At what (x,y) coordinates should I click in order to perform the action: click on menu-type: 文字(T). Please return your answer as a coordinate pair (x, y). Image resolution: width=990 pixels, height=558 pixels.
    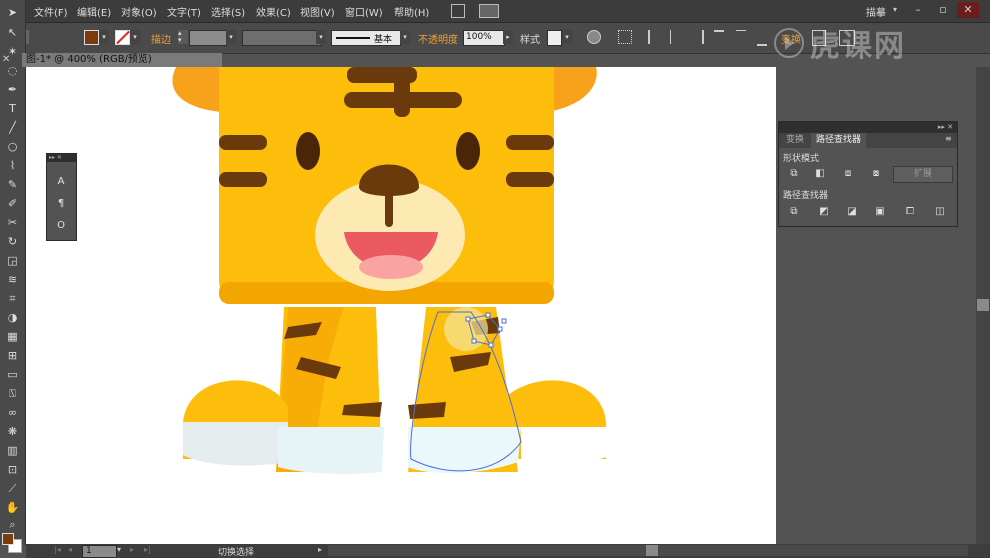
    Looking at the image, I should click on (184, 11).